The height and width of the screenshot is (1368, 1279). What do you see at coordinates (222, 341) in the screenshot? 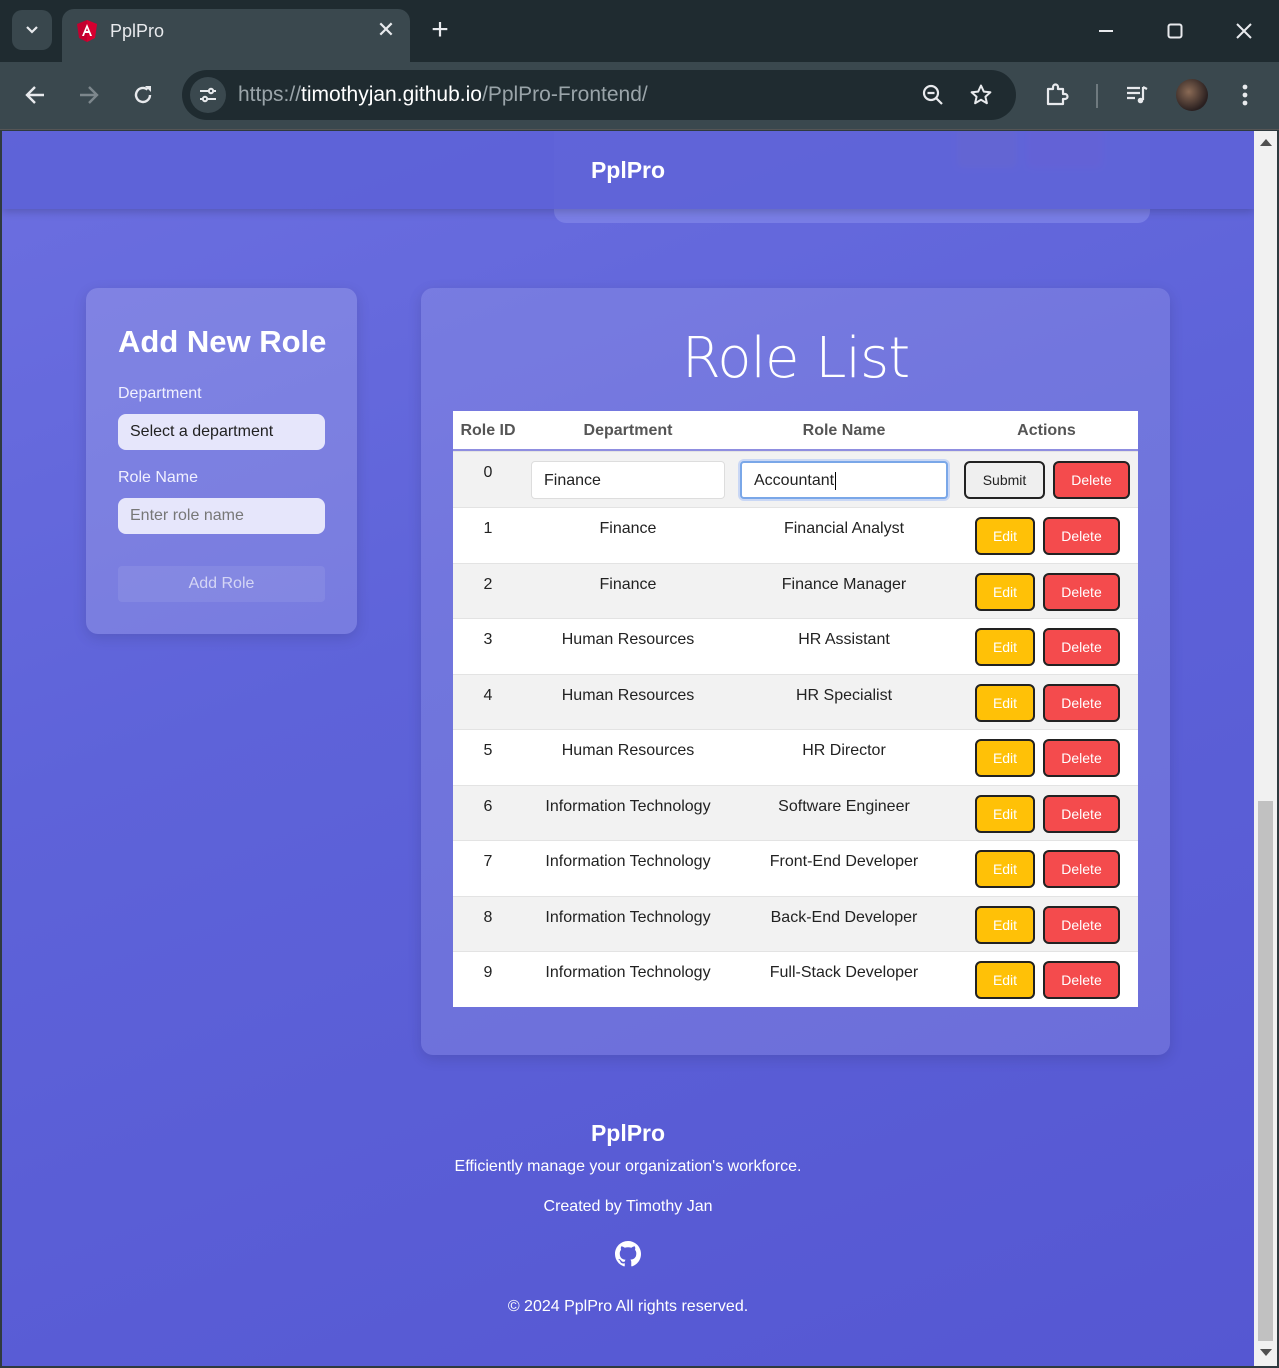
I see `add-role-title: Add New Role` at bounding box center [222, 341].